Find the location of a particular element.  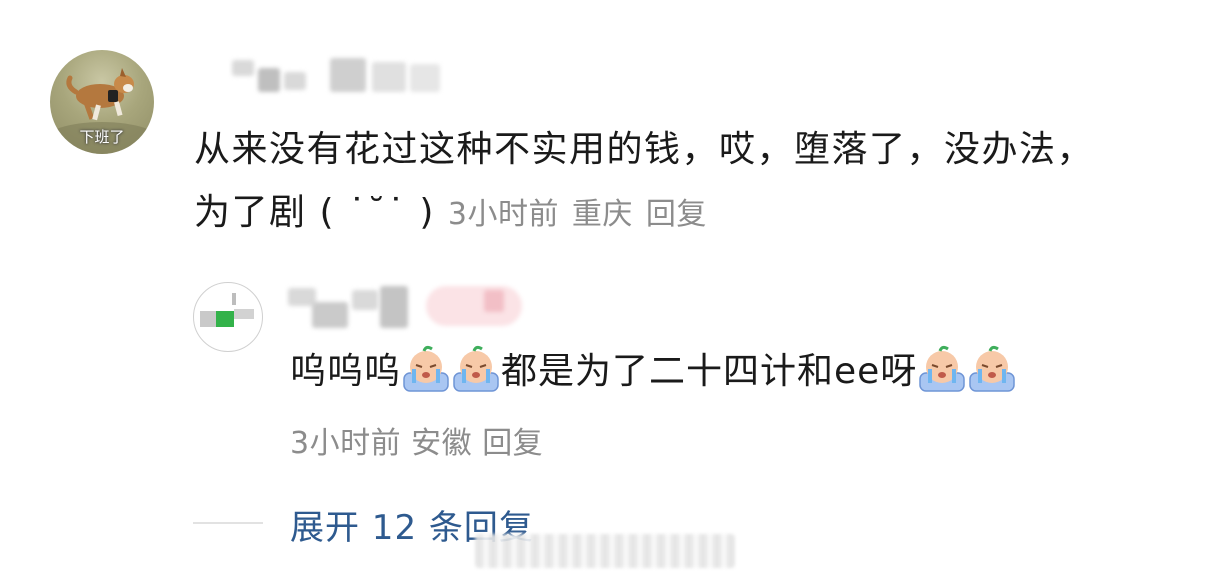

comment-reply-button: 回复 is located at coordinates (676, 214).